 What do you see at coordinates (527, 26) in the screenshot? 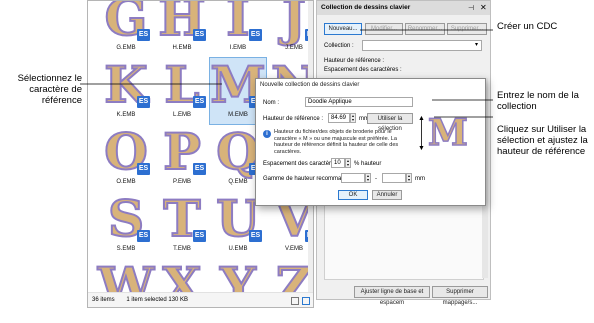
I see `callout-create: Créer un CDC` at bounding box center [527, 26].